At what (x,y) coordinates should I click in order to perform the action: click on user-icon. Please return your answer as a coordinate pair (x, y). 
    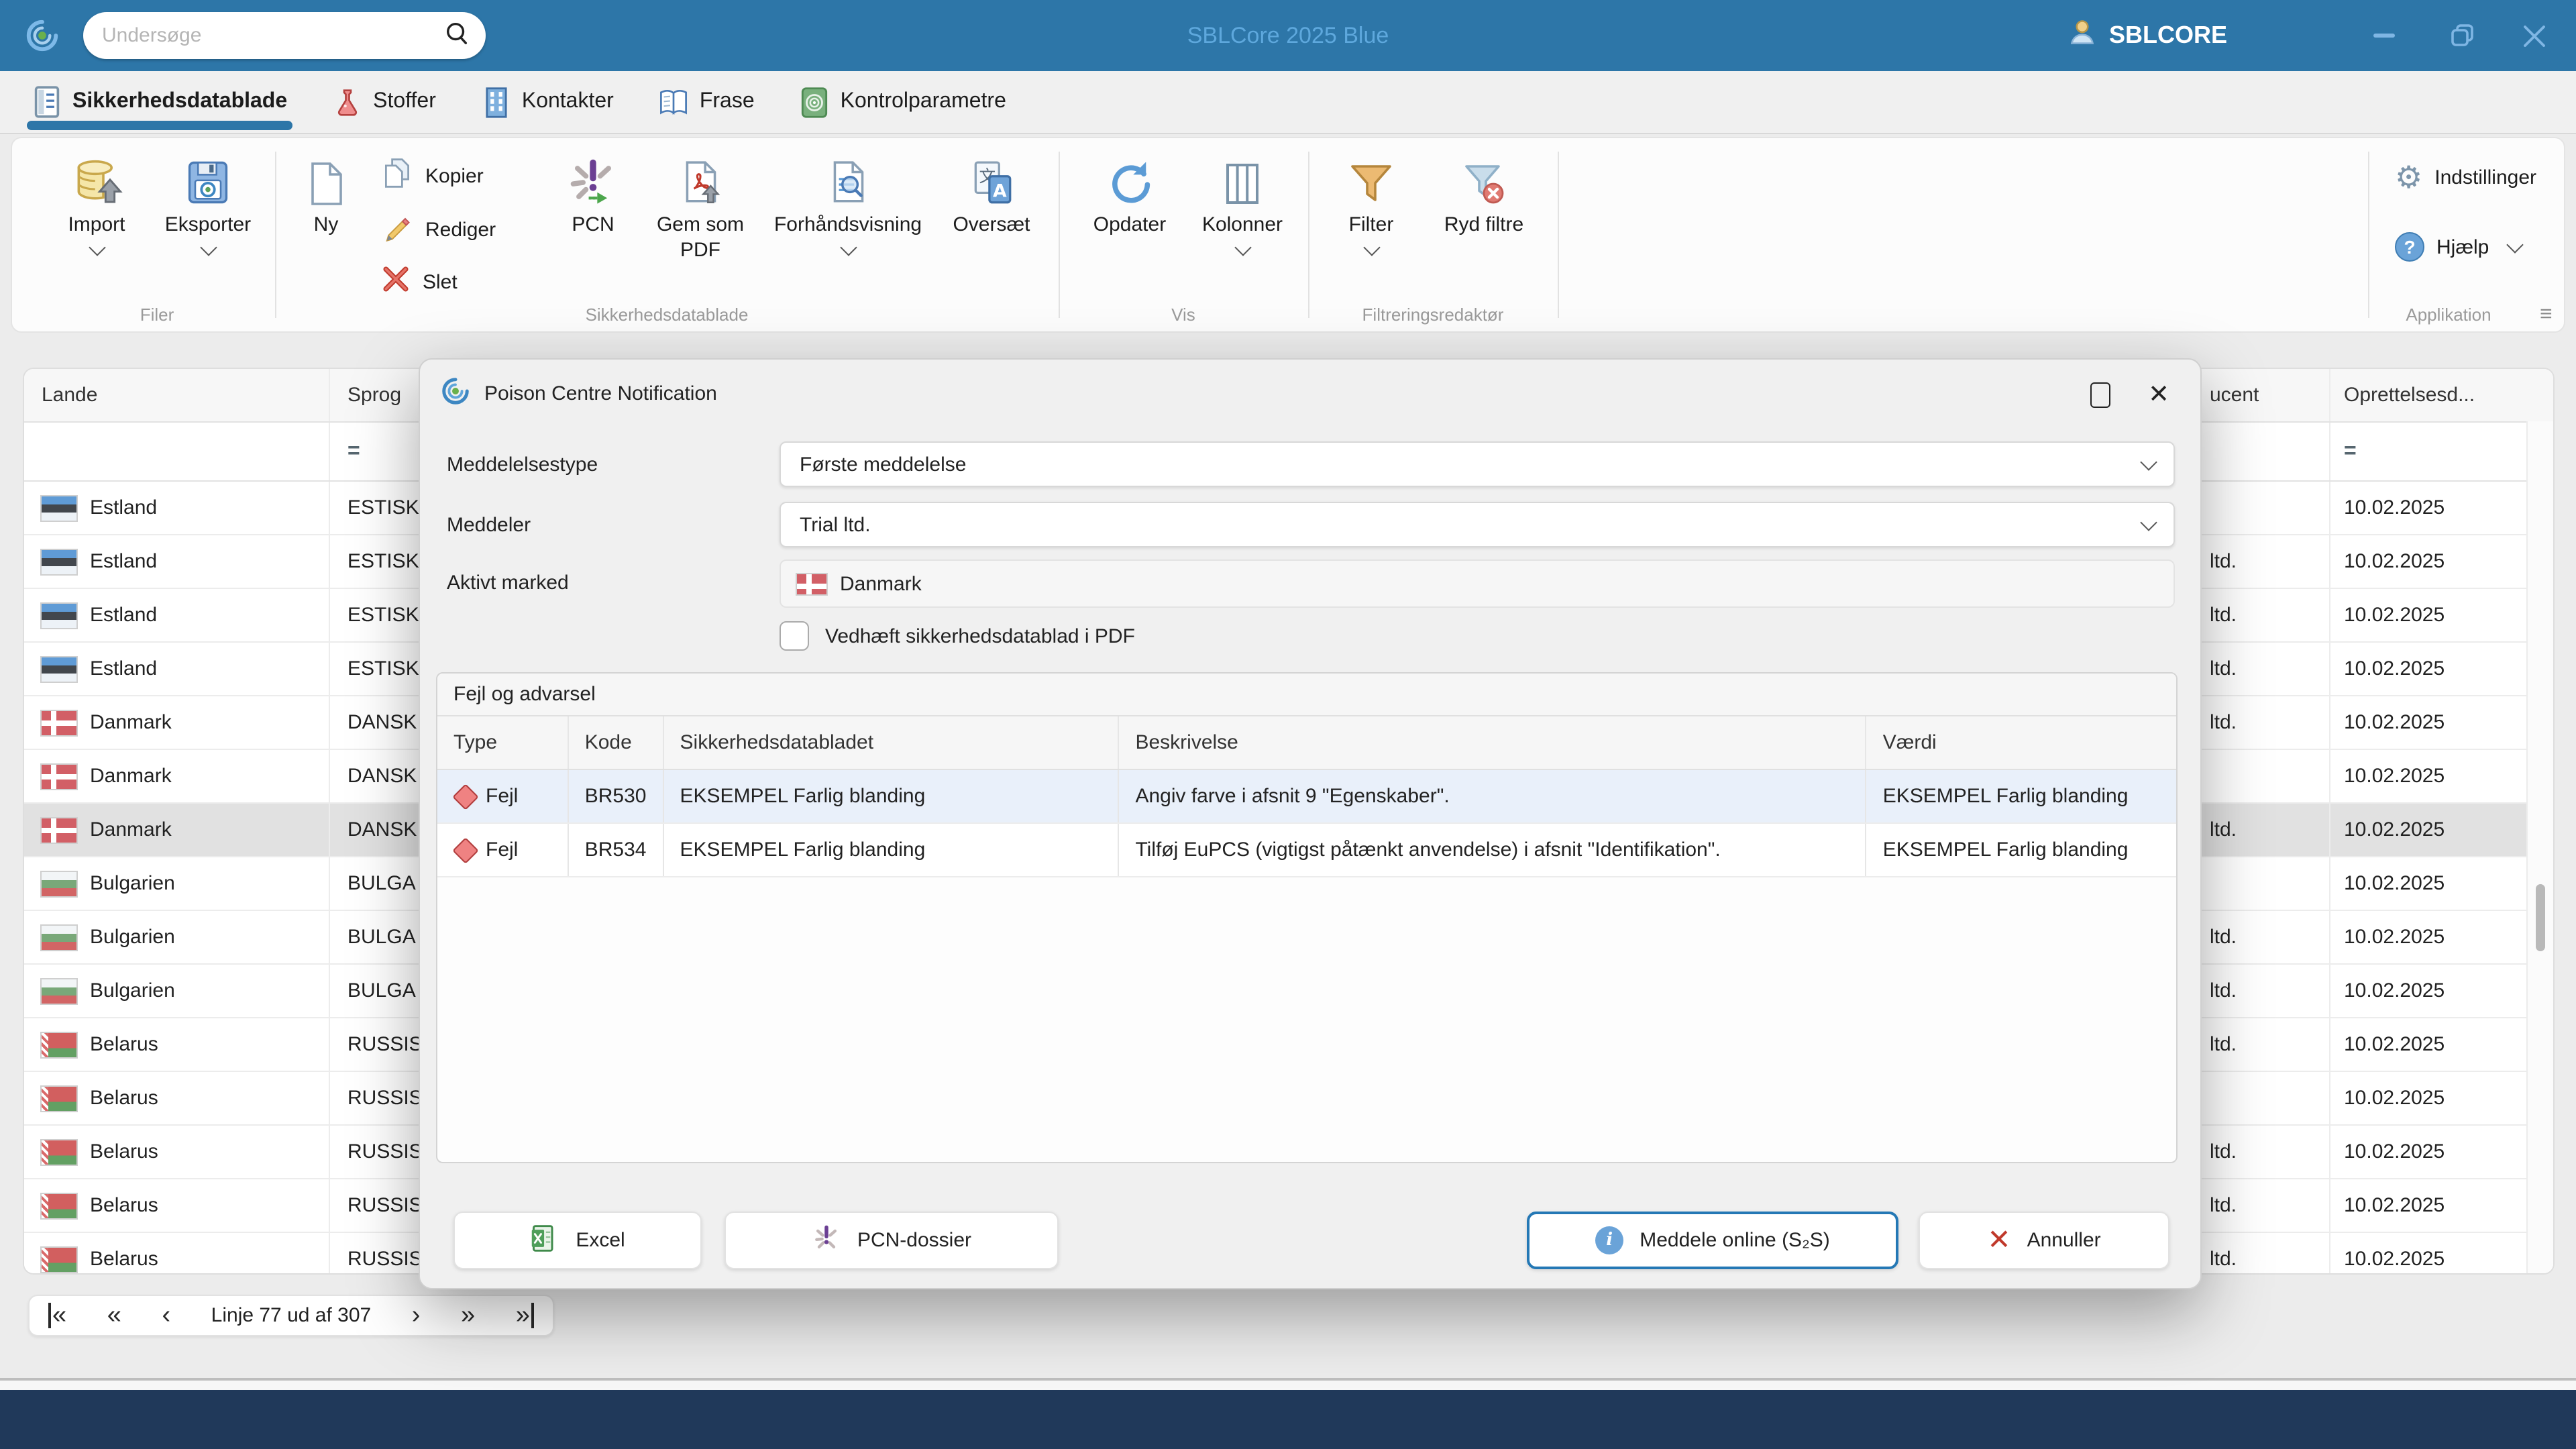
    Looking at the image, I should click on (2082, 35).